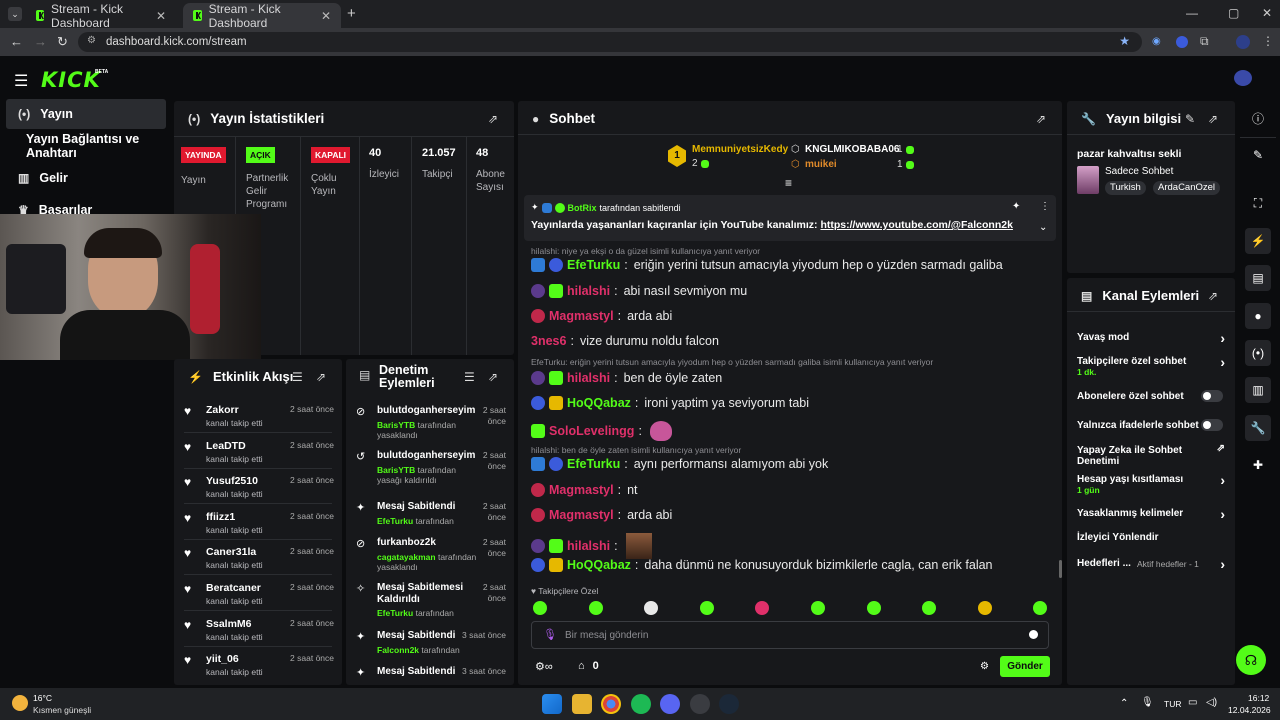 This screenshot has width=1280, height=720. Describe the element at coordinates (1258, 316) in the screenshot. I see `chat-rail-icon: ●` at that location.